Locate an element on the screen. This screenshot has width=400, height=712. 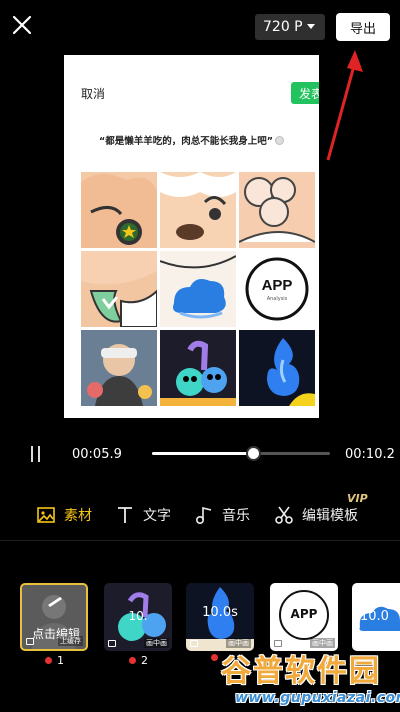
watermark-url: www.gupuxiazai.com is located at coordinates (317, 698).